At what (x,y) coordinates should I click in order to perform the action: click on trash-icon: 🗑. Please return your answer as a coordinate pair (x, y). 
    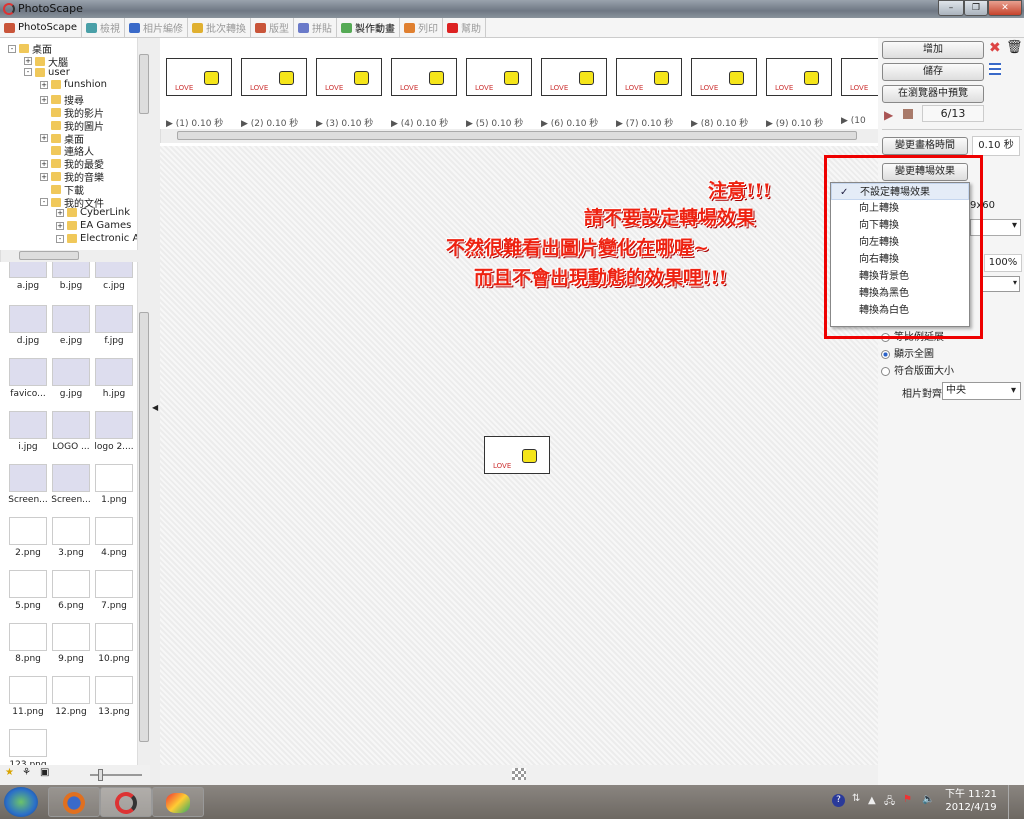
    Looking at the image, I should click on (1014, 47).